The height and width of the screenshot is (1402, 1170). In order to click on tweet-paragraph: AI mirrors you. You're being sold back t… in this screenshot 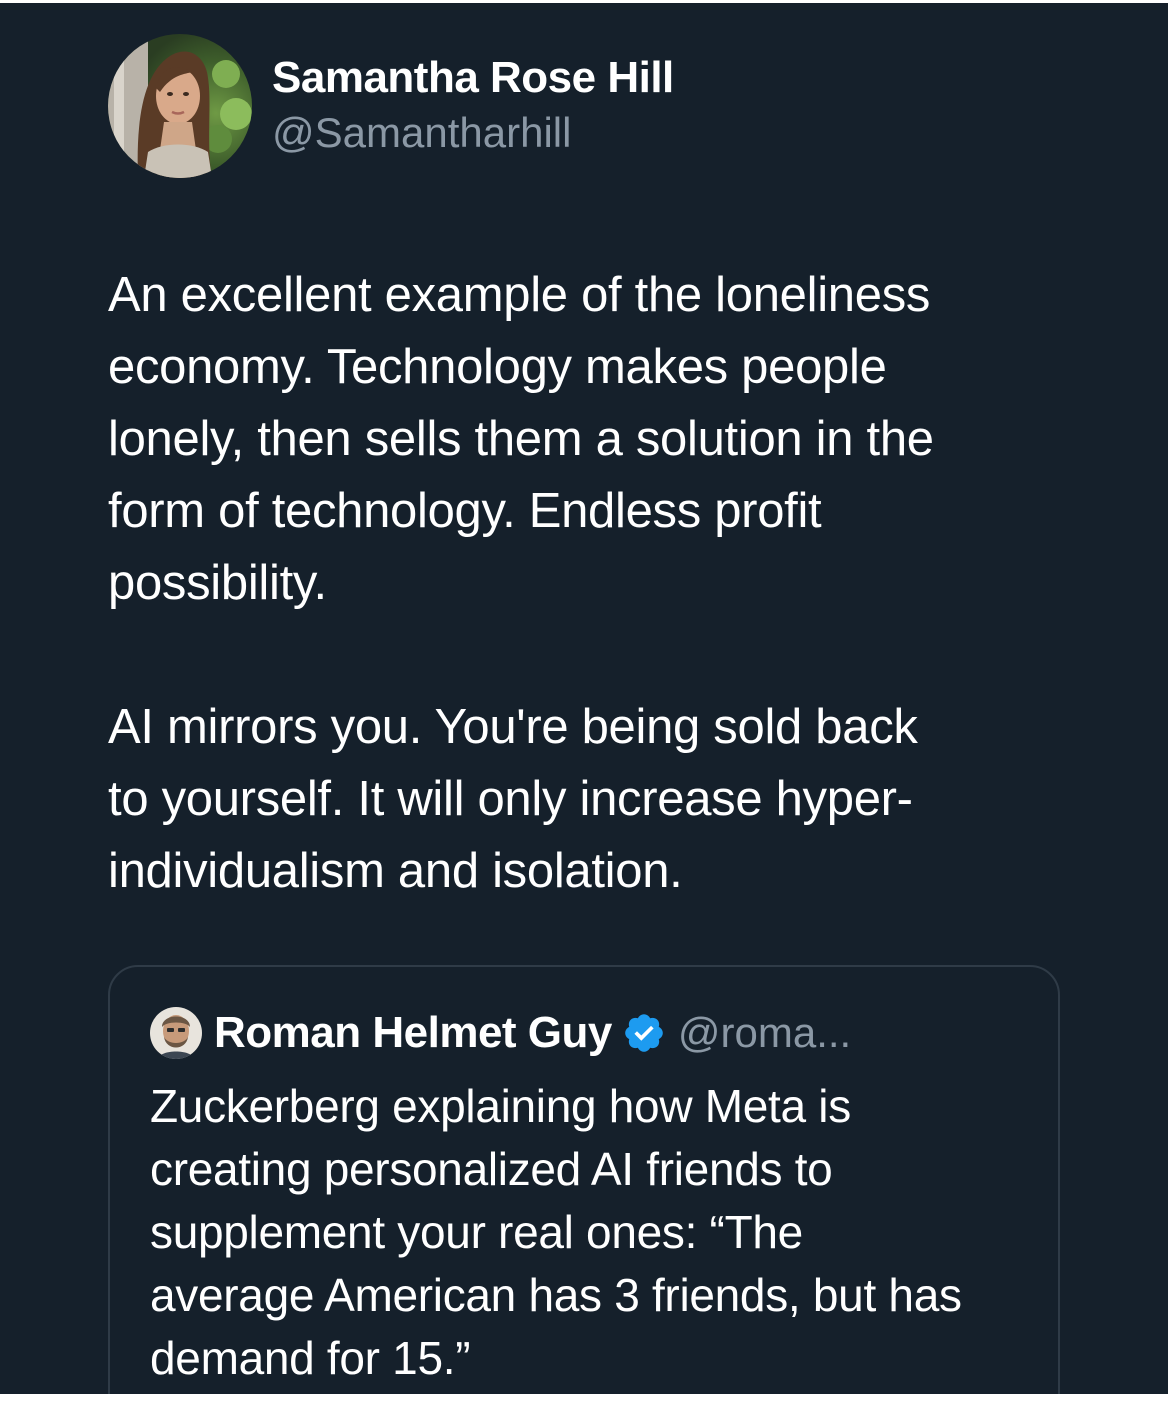, I will do `click(513, 799)`.